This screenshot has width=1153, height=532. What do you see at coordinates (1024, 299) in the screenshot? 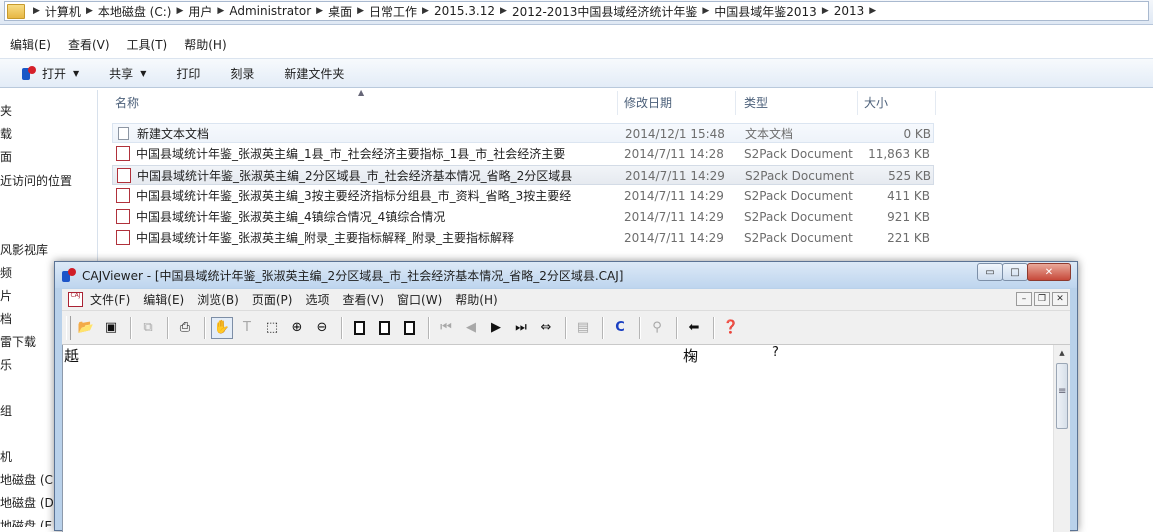
I see `doc-minimize-button: –` at bounding box center [1024, 299].